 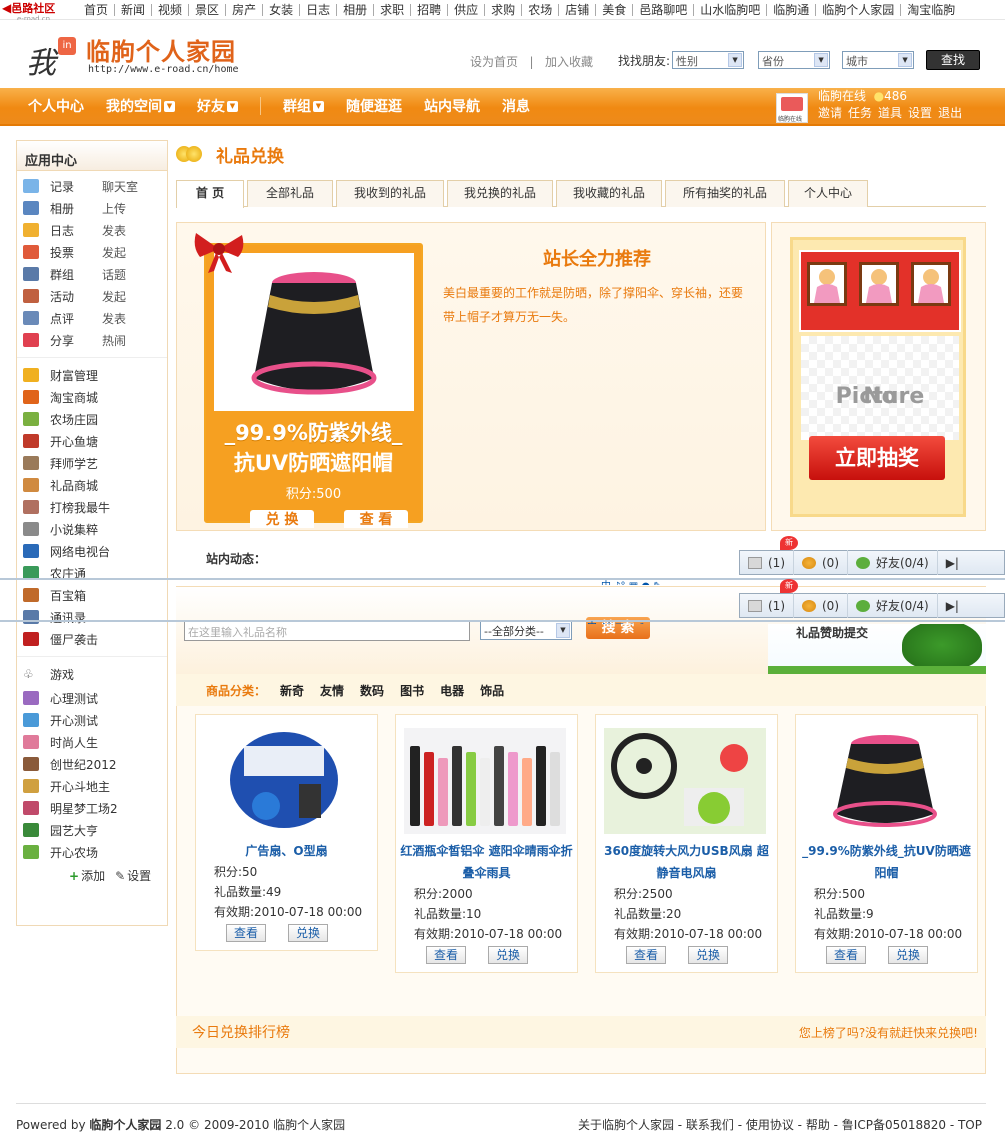 What do you see at coordinates (569, 62) in the screenshot?
I see `add-favorite-link: 加入收藏` at bounding box center [569, 62].